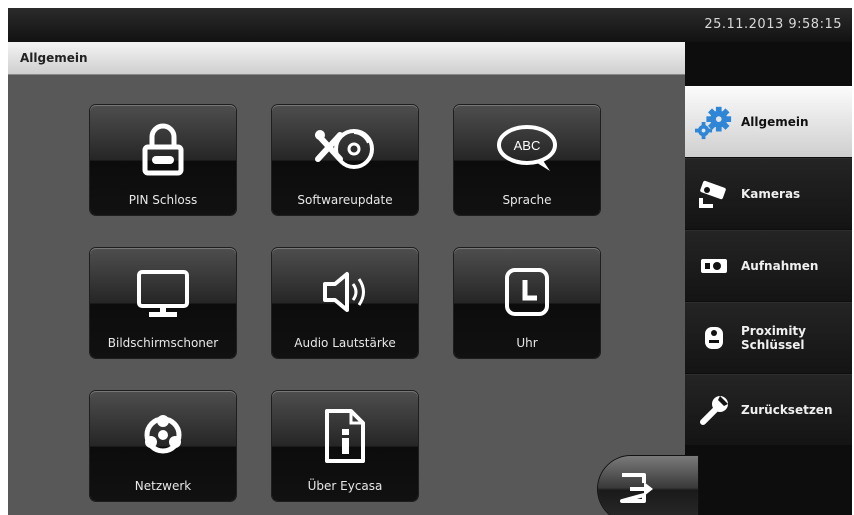 The width and height of the screenshot is (854, 515). Describe the element at coordinates (345, 486) in the screenshot. I see `tile-label: Über Eycasa` at that location.